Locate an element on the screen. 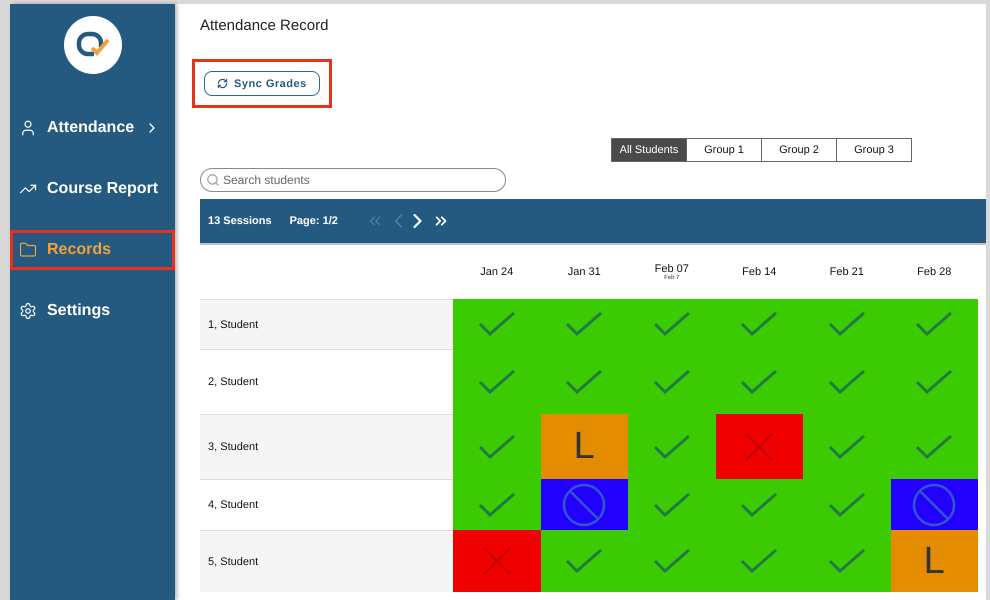  column-header: Jan 31 is located at coordinates (584, 272).